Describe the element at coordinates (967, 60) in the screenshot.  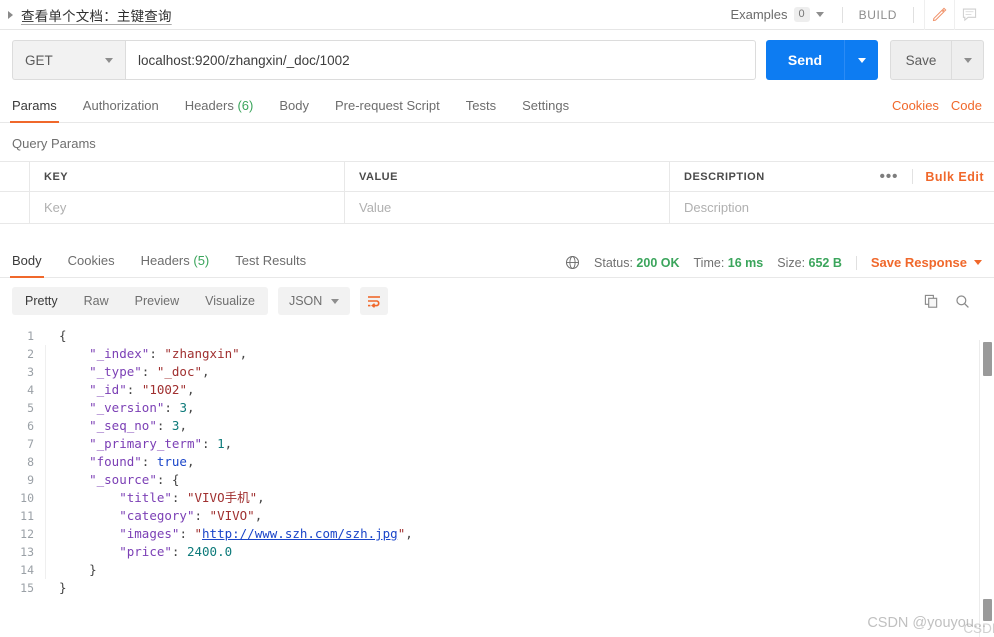
I see `save-options-button` at that location.